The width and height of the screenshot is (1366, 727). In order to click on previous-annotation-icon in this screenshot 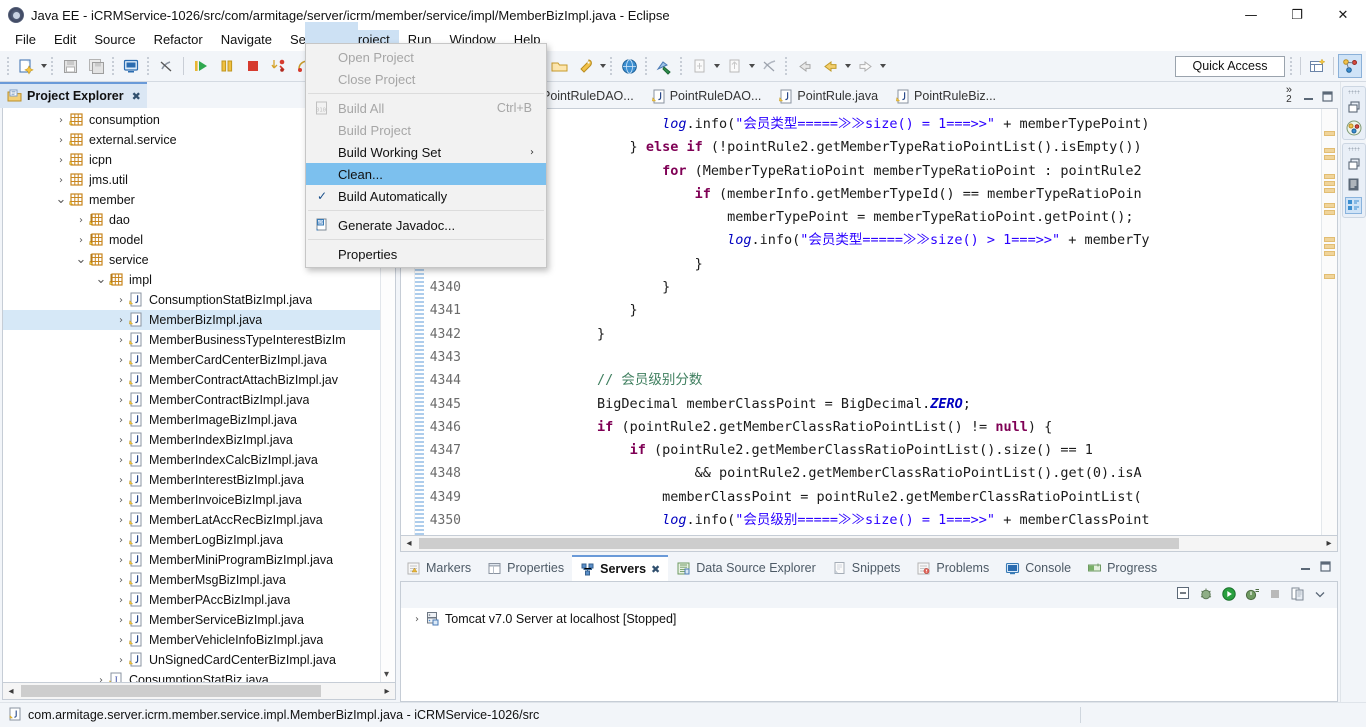, I will do `click(734, 66)`.